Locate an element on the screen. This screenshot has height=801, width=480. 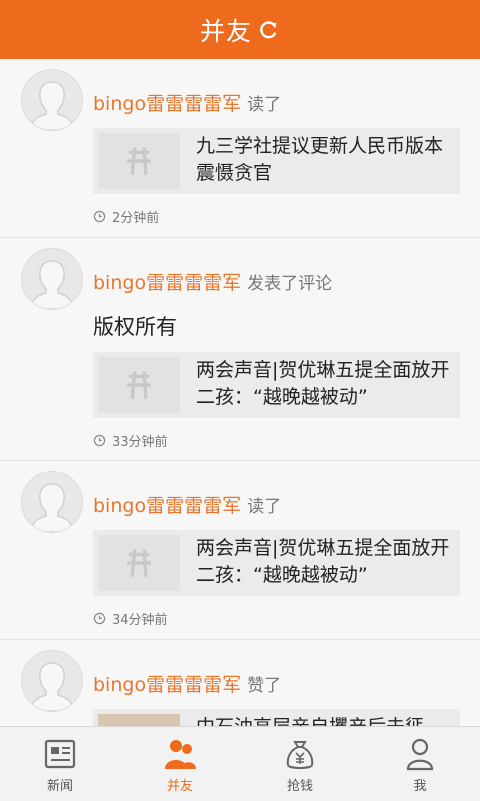
action-text: 赞了 is located at coordinates (264, 686).